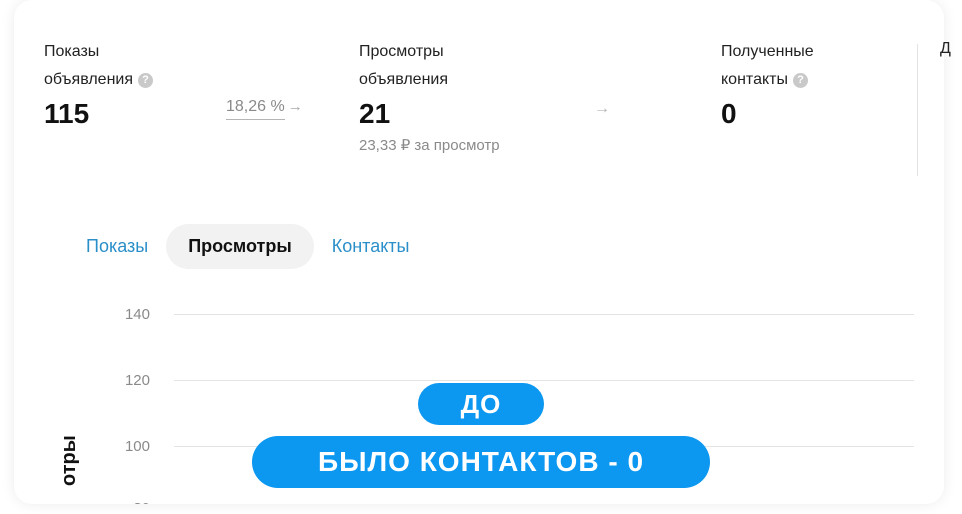 The width and height of the screenshot is (962, 514). What do you see at coordinates (137, 446) in the screenshot?
I see `y-tick-100: 100` at bounding box center [137, 446].